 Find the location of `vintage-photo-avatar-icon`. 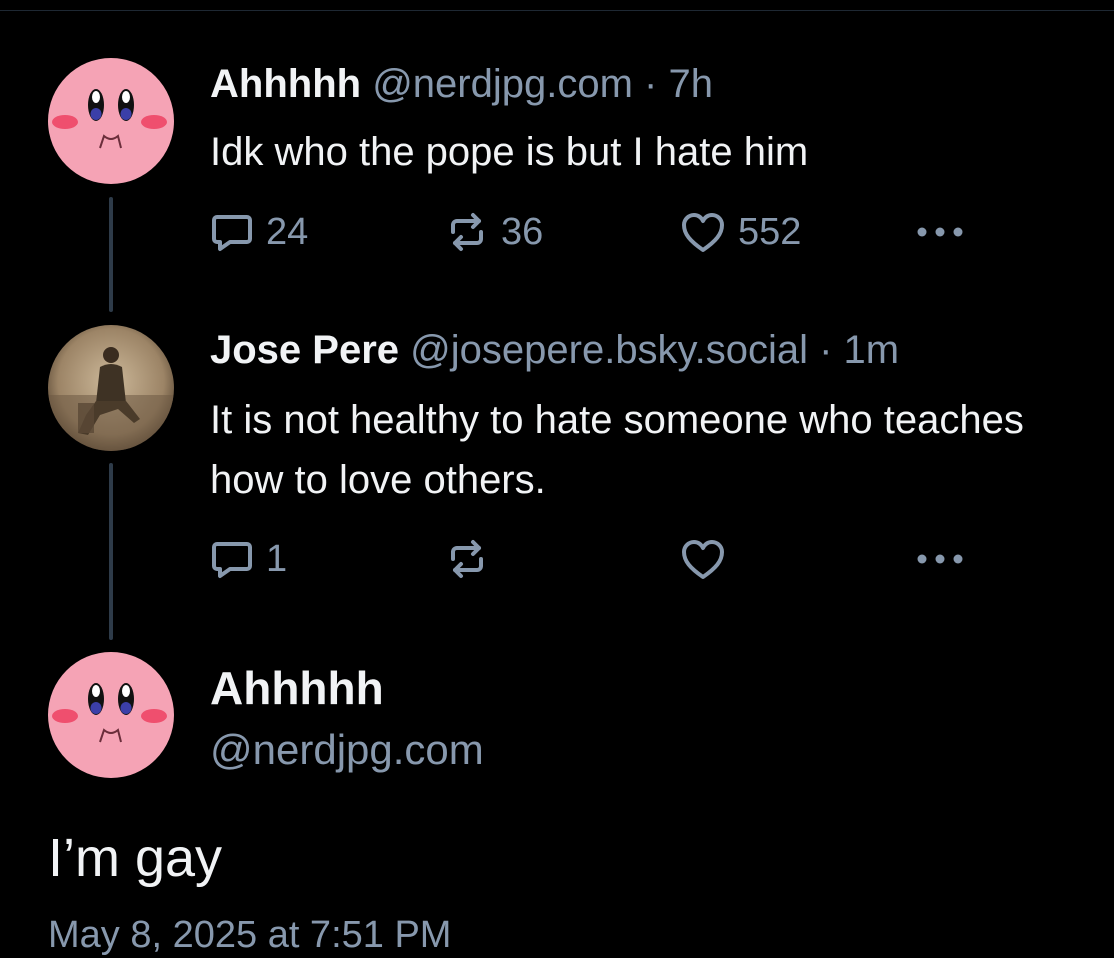

vintage-photo-avatar-icon is located at coordinates (111, 388).